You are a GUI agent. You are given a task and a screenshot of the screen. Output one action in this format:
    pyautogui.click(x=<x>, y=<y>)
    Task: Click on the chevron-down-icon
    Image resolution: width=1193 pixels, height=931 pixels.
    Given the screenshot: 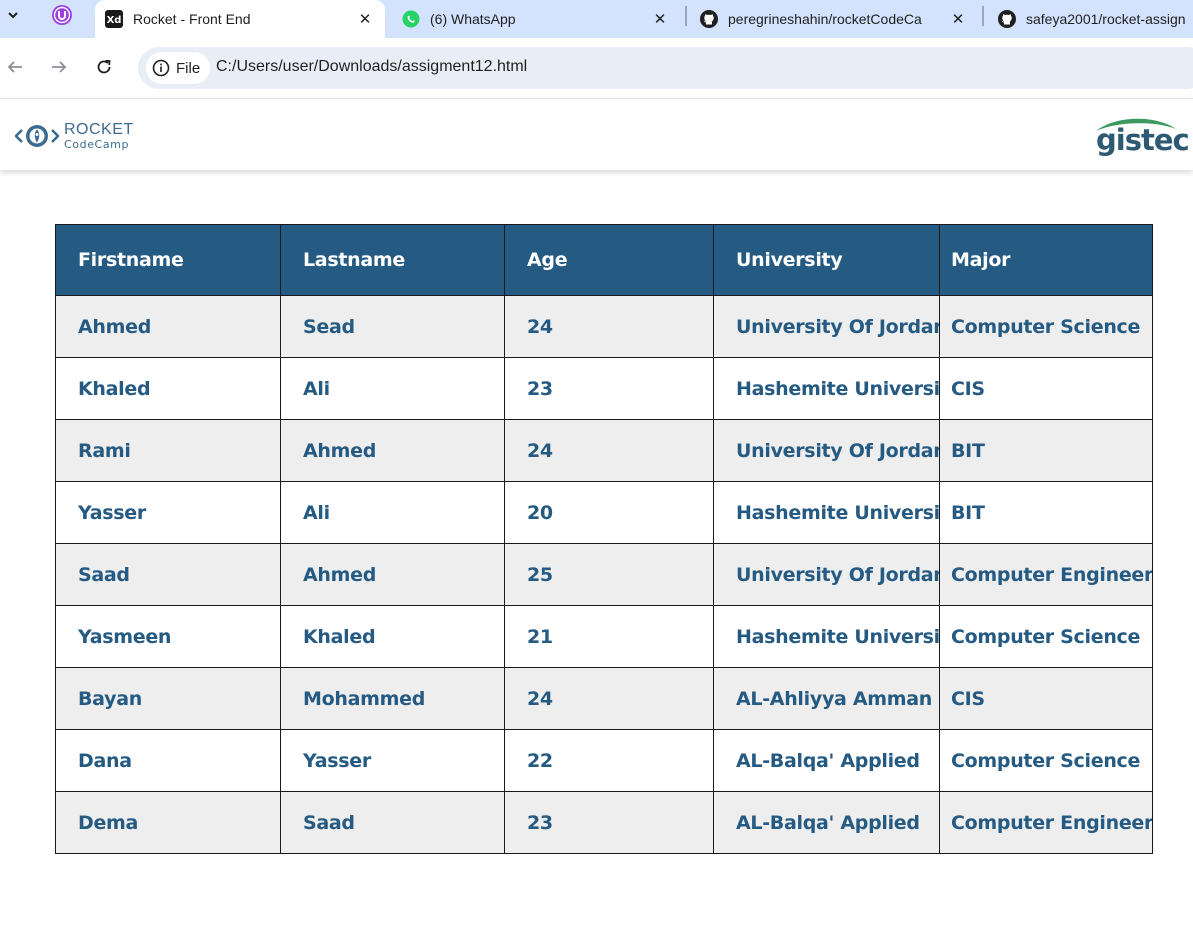 What is the action you would take?
    pyautogui.click(x=13, y=15)
    